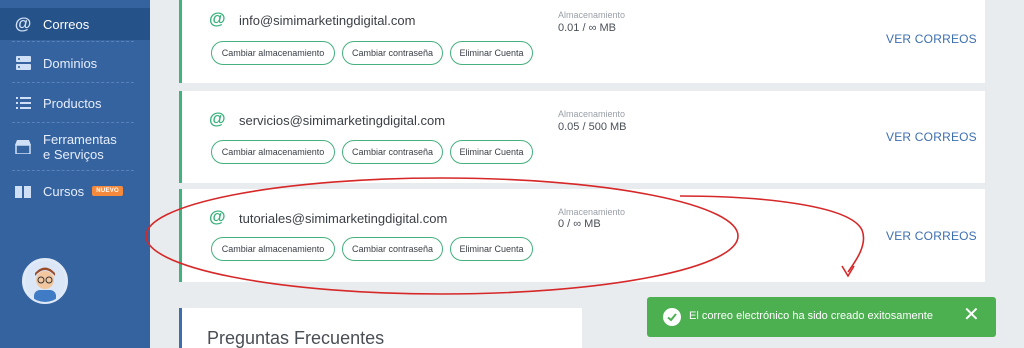 The width and height of the screenshot is (1024, 348). I want to click on check-circle-icon, so click(672, 317).